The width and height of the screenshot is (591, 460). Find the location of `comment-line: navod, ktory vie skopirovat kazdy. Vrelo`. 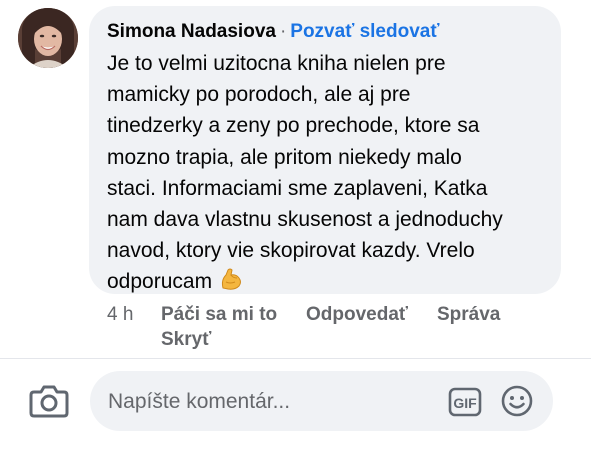

comment-line: navod, ktory vie skopirovat kazdy. Vrelo is located at coordinates (291, 251).